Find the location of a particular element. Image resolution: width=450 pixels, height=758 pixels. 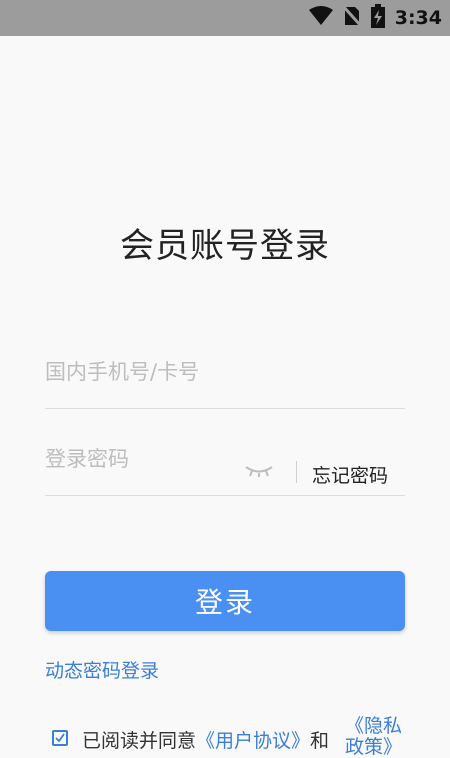

login-button: 登录 is located at coordinates (225, 601).